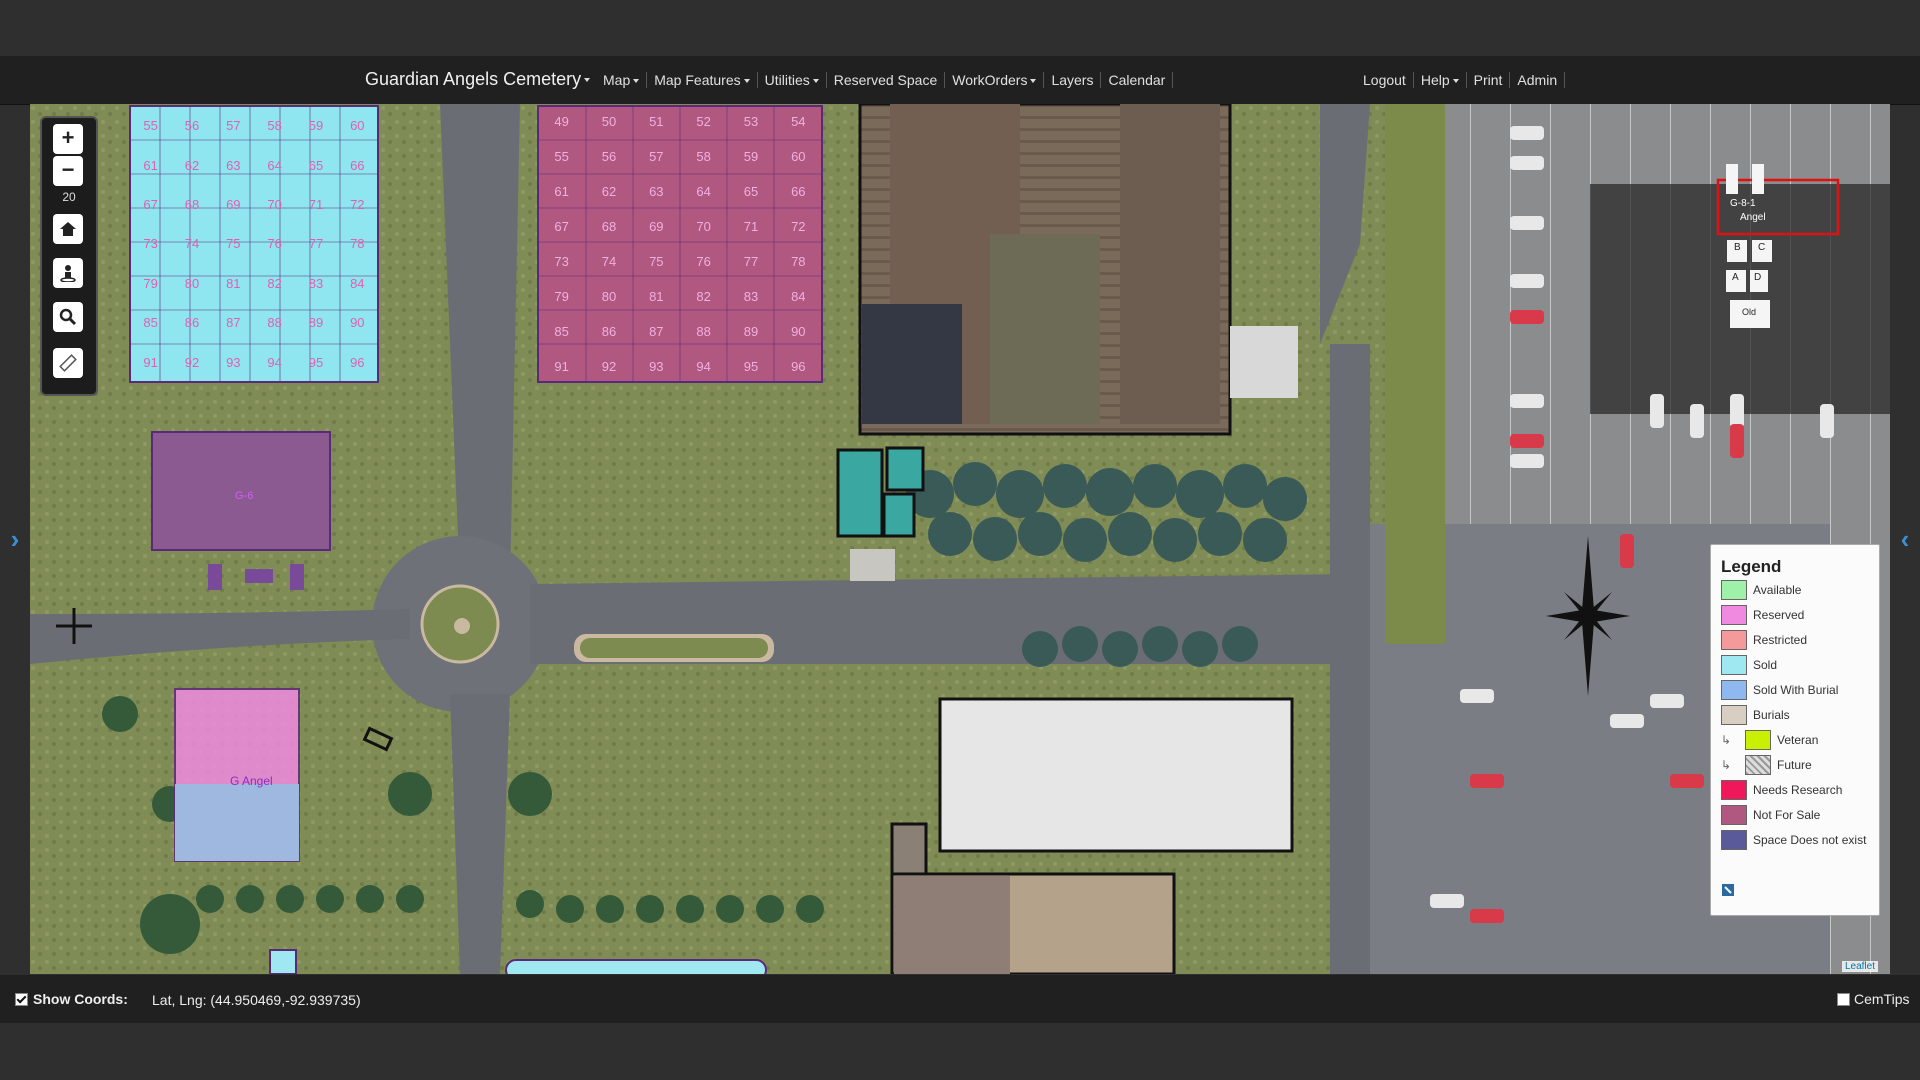  I want to click on plot-number: 83, so click(315, 283).